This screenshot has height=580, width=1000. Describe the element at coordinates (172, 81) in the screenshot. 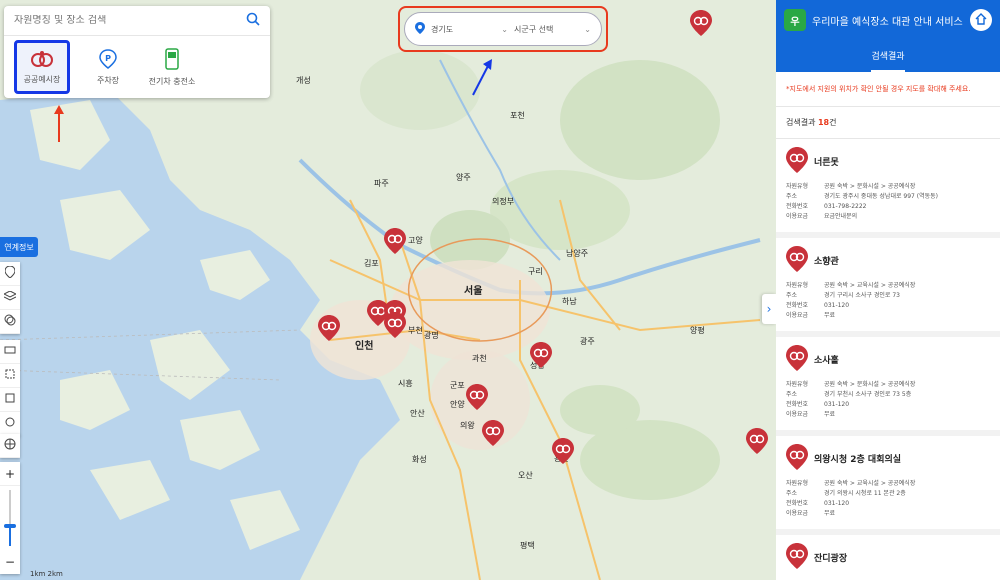

I see `category-label: 전기차 충전소` at that location.